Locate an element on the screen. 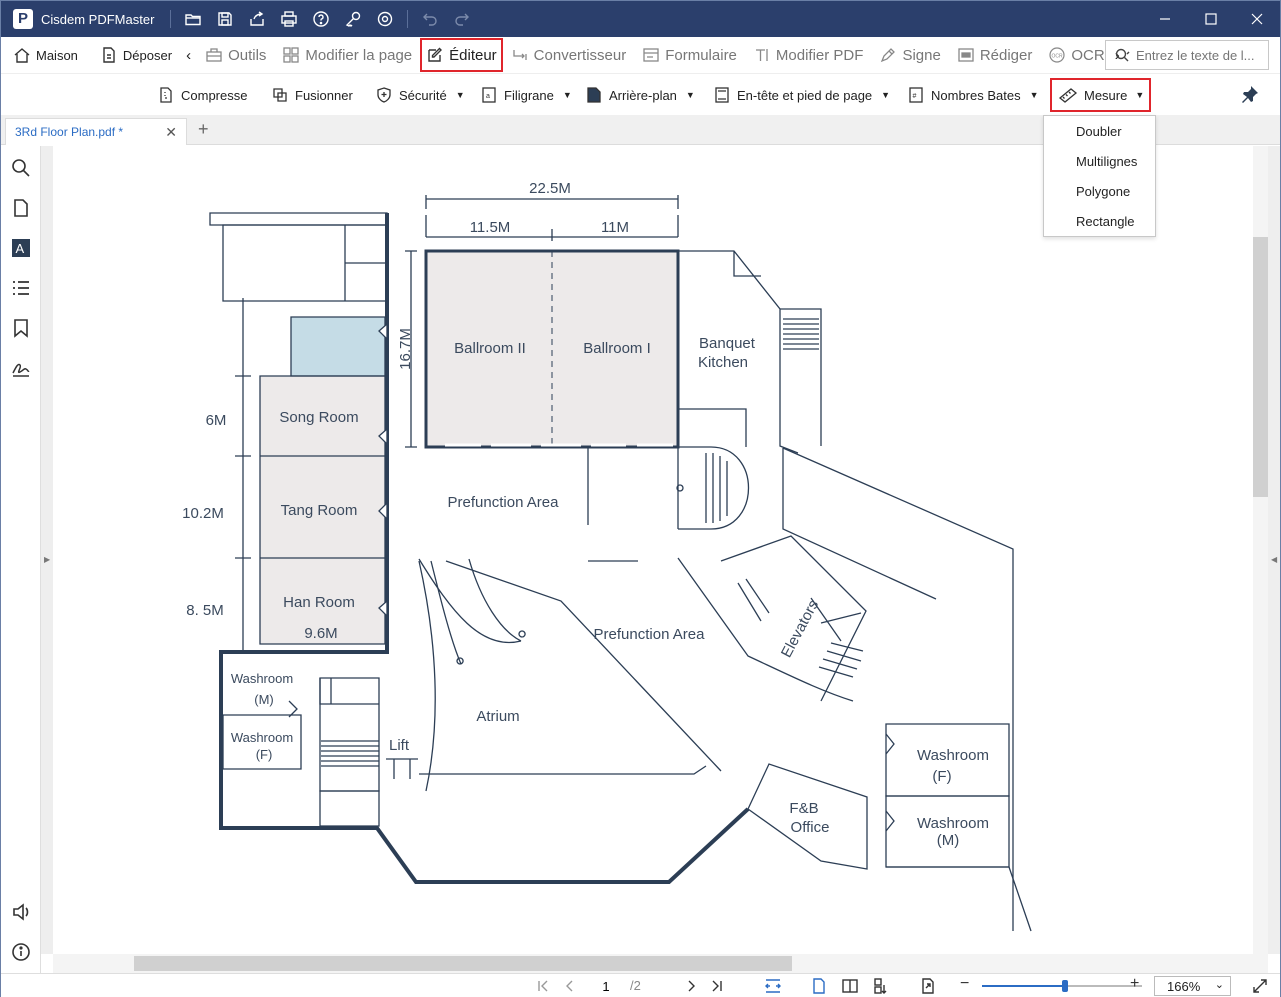  measure-menu-item-polygone: Polygone is located at coordinates (1103, 191).